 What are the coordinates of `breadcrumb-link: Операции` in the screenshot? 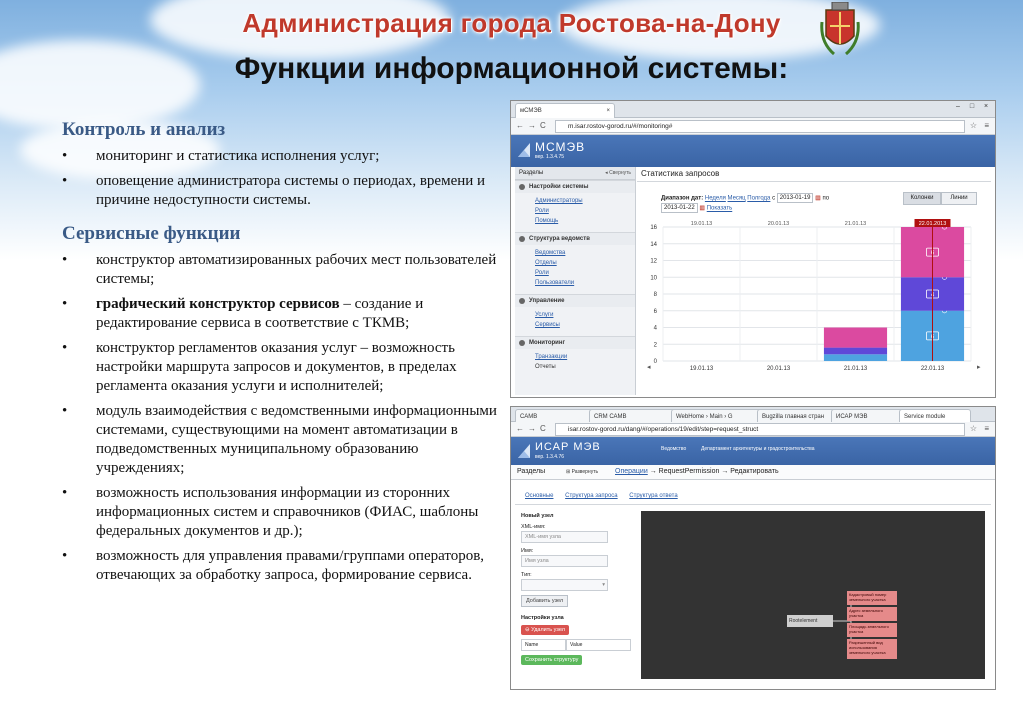 It's located at (631, 471).